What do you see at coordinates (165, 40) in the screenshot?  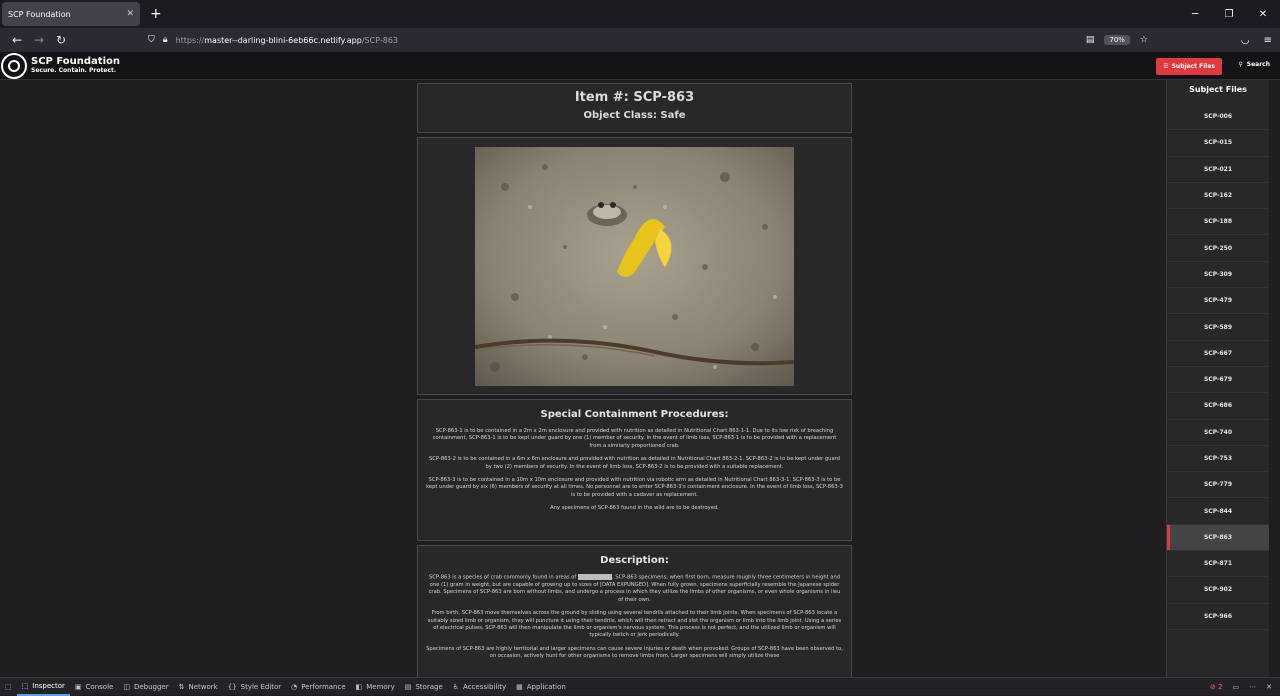 I see `lock-icon: 🔒︎` at bounding box center [165, 40].